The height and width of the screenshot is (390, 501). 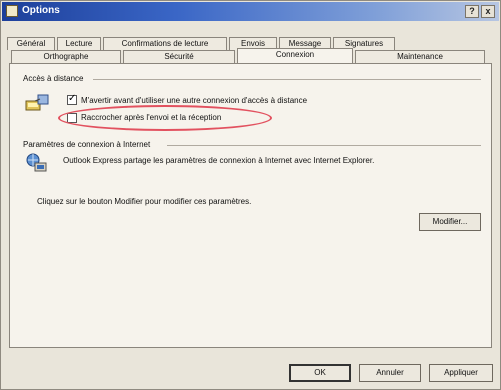 I want to click on internet-connection-icon, so click(x=36, y=162).